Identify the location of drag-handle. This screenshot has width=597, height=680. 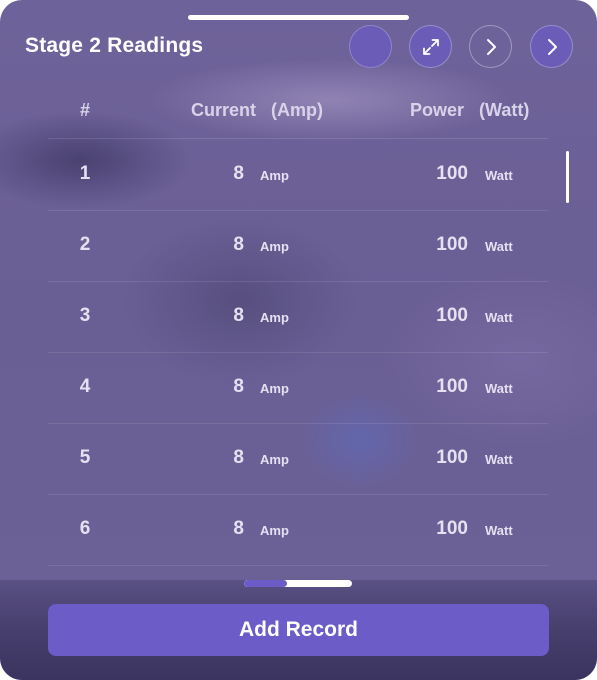
(298, 17).